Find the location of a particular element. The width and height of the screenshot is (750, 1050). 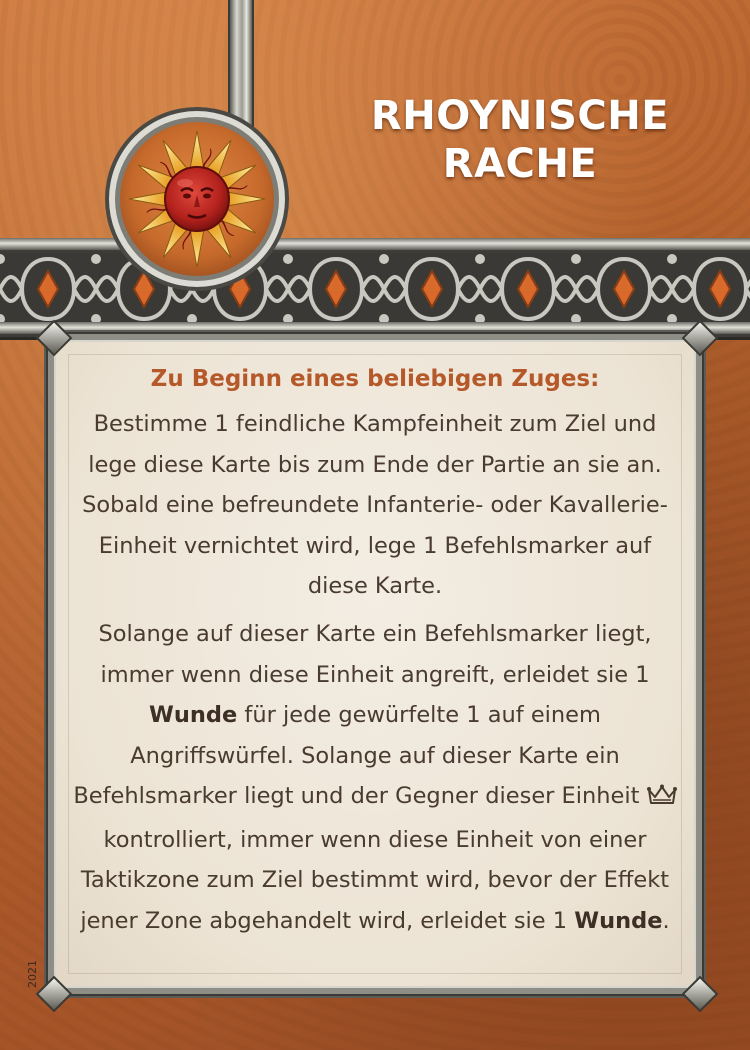

card-title-line2: RACHE is located at coordinates (520, 164).